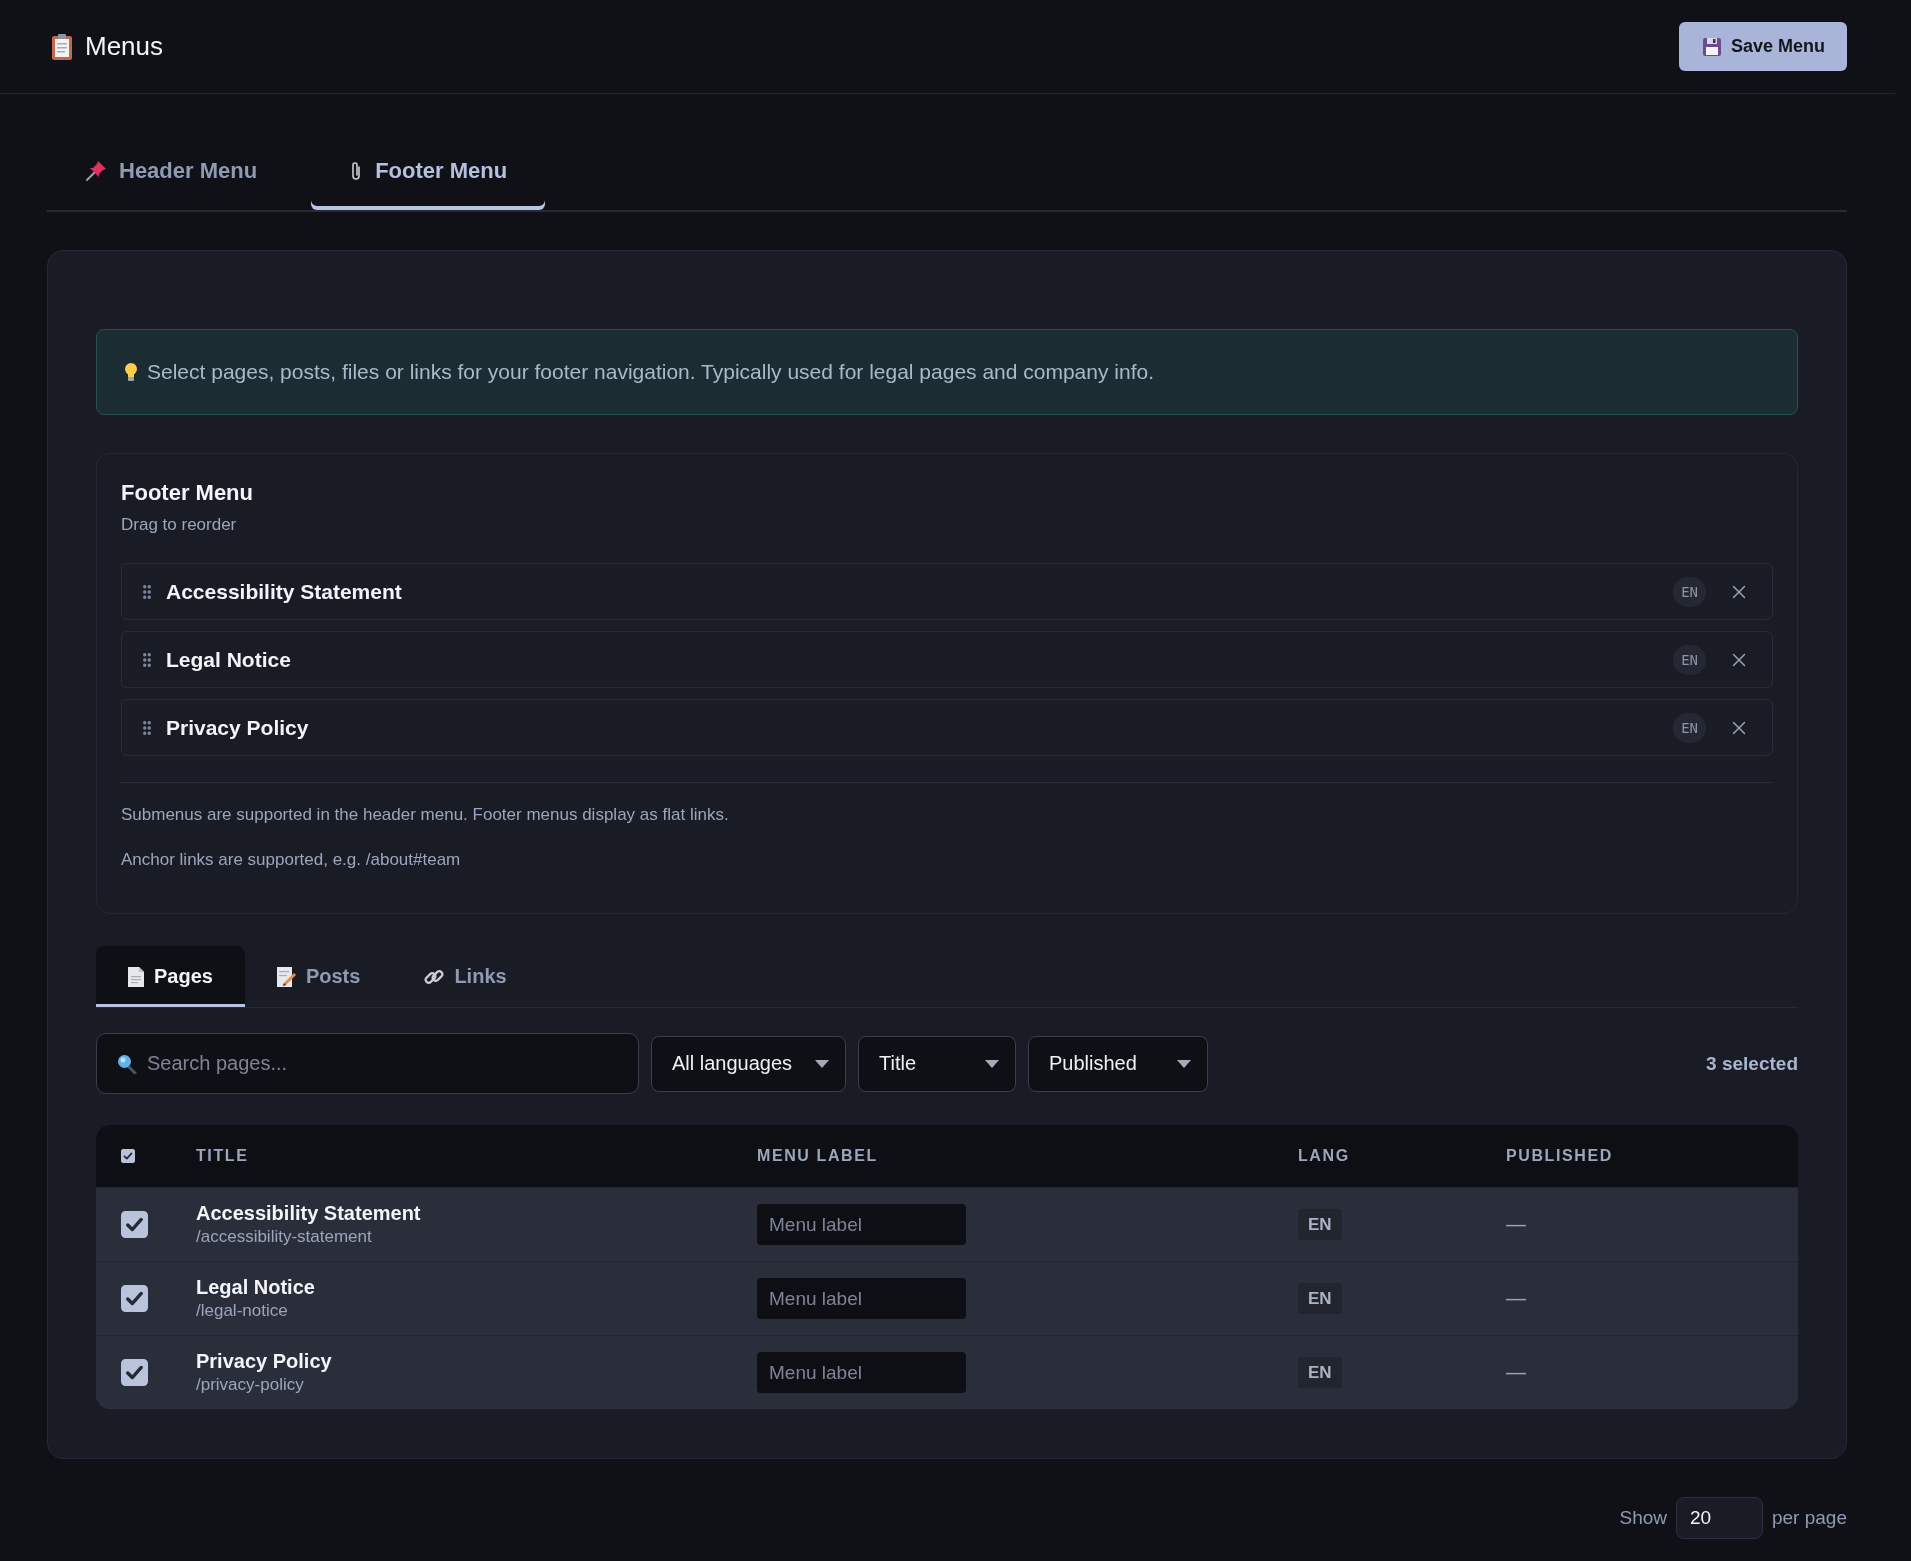 This screenshot has width=1911, height=1561. What do you see at coordinates (1324, 1156) in the screenshot?
I see `lang-column-header: LANG` at bounding box center [1324, 1156].